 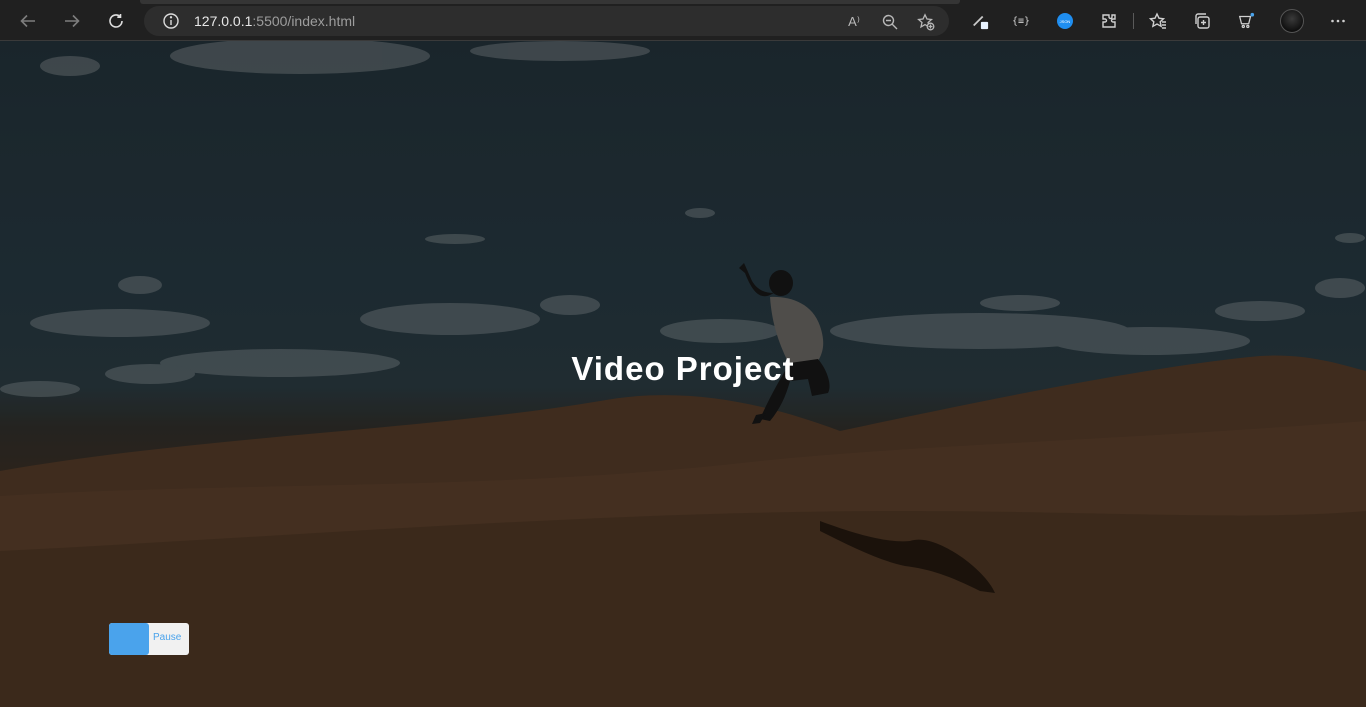 I want to click on browser-toolbar: 127.0.0.1:5500/index.html A⁾ {≡} JSON, so click(x=683, y=20).